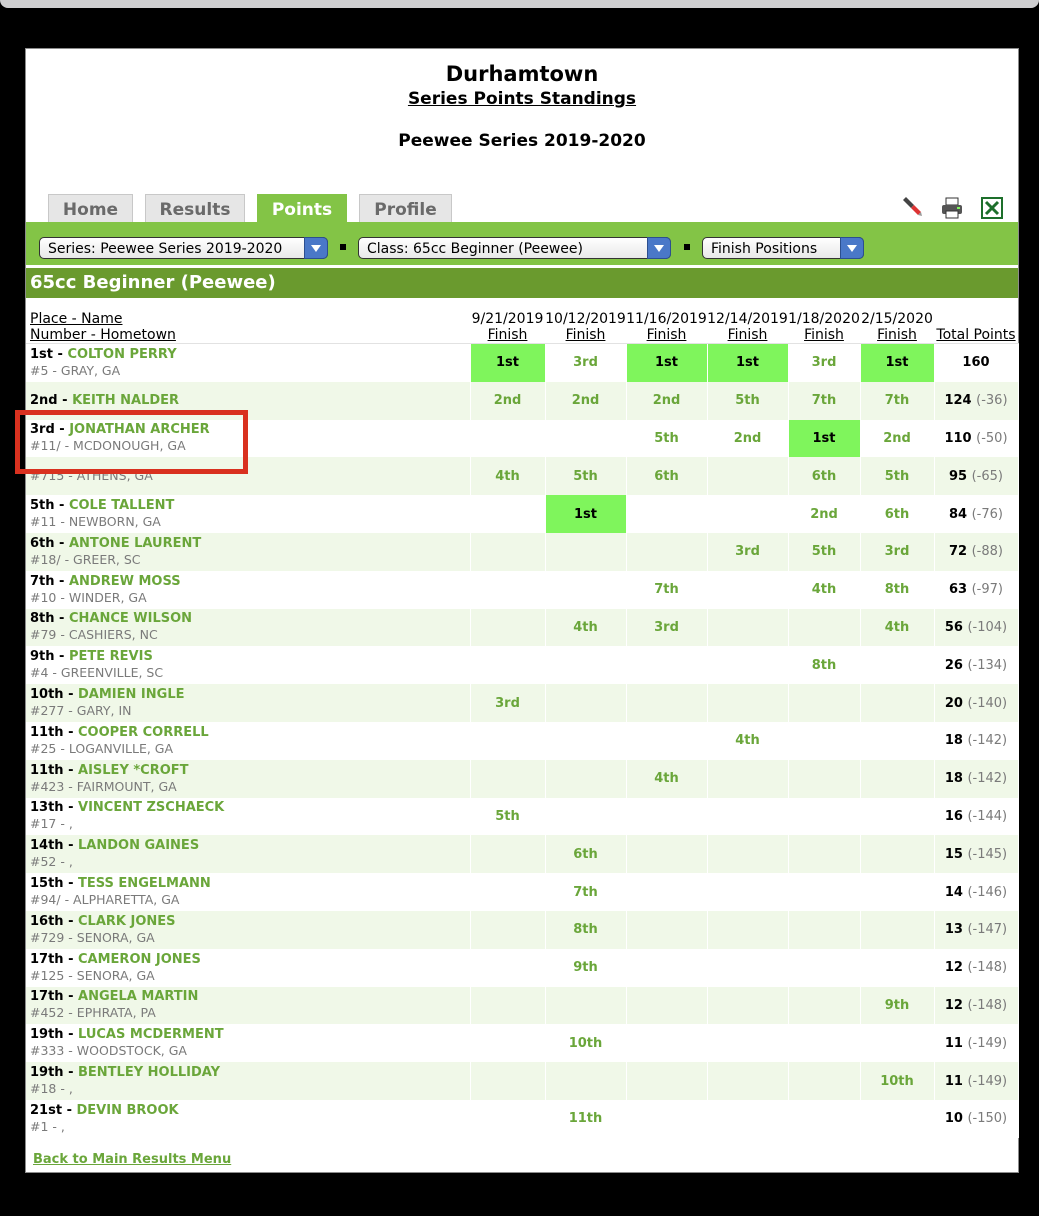 The width and height of the screenshot is (1039, 1216). What do you see at coordinates (952, 208) in the screenshot?
I see `printer-icon` at bounding box center [952, 208].